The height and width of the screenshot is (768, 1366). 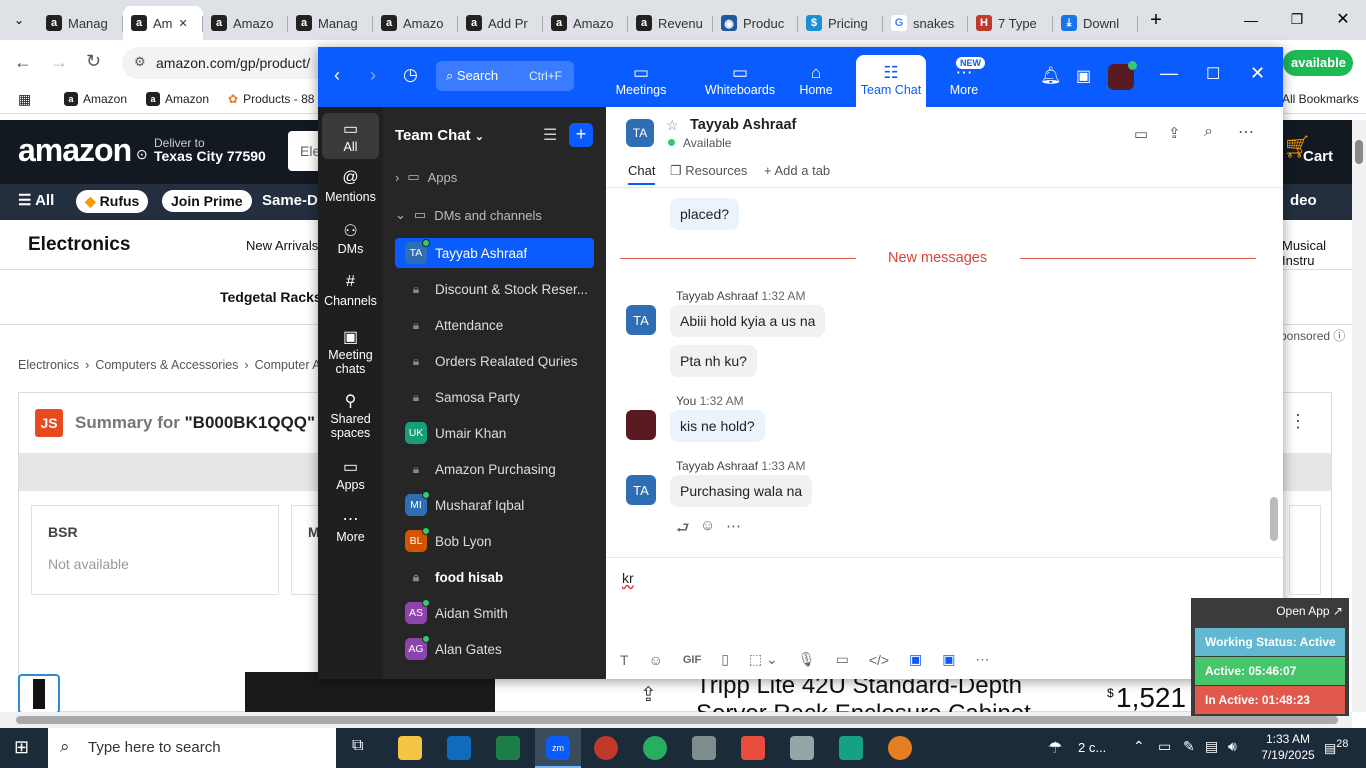 What do you see at coordinates (656, 660) in the screenshot?
I see `emoji-icon: ☺` at bounding box center [656, 660].